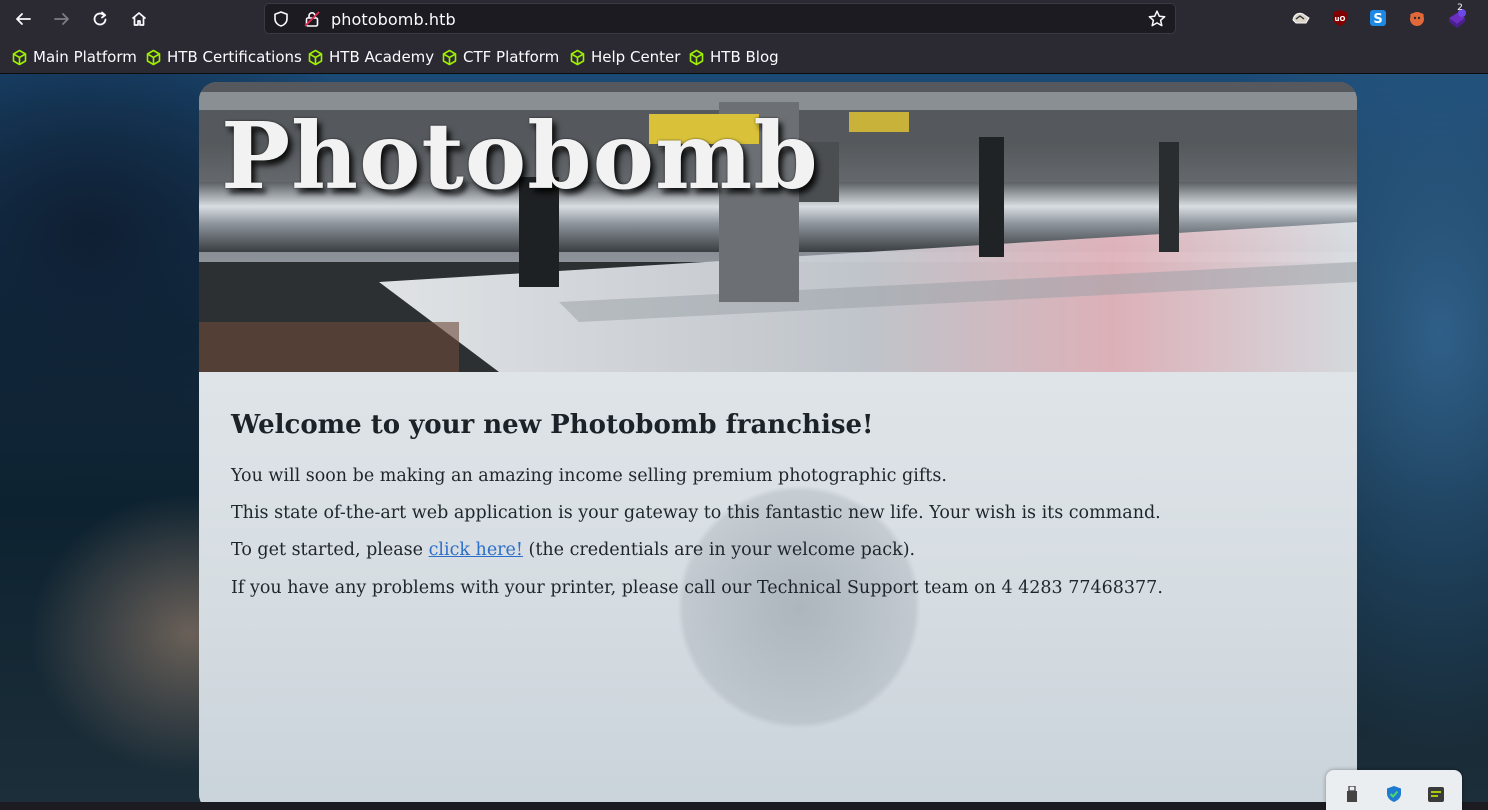 The height and width of the screenshot is (810, 1488). I want to click on wappalyzer-extension-icon, so click(1300, 18).